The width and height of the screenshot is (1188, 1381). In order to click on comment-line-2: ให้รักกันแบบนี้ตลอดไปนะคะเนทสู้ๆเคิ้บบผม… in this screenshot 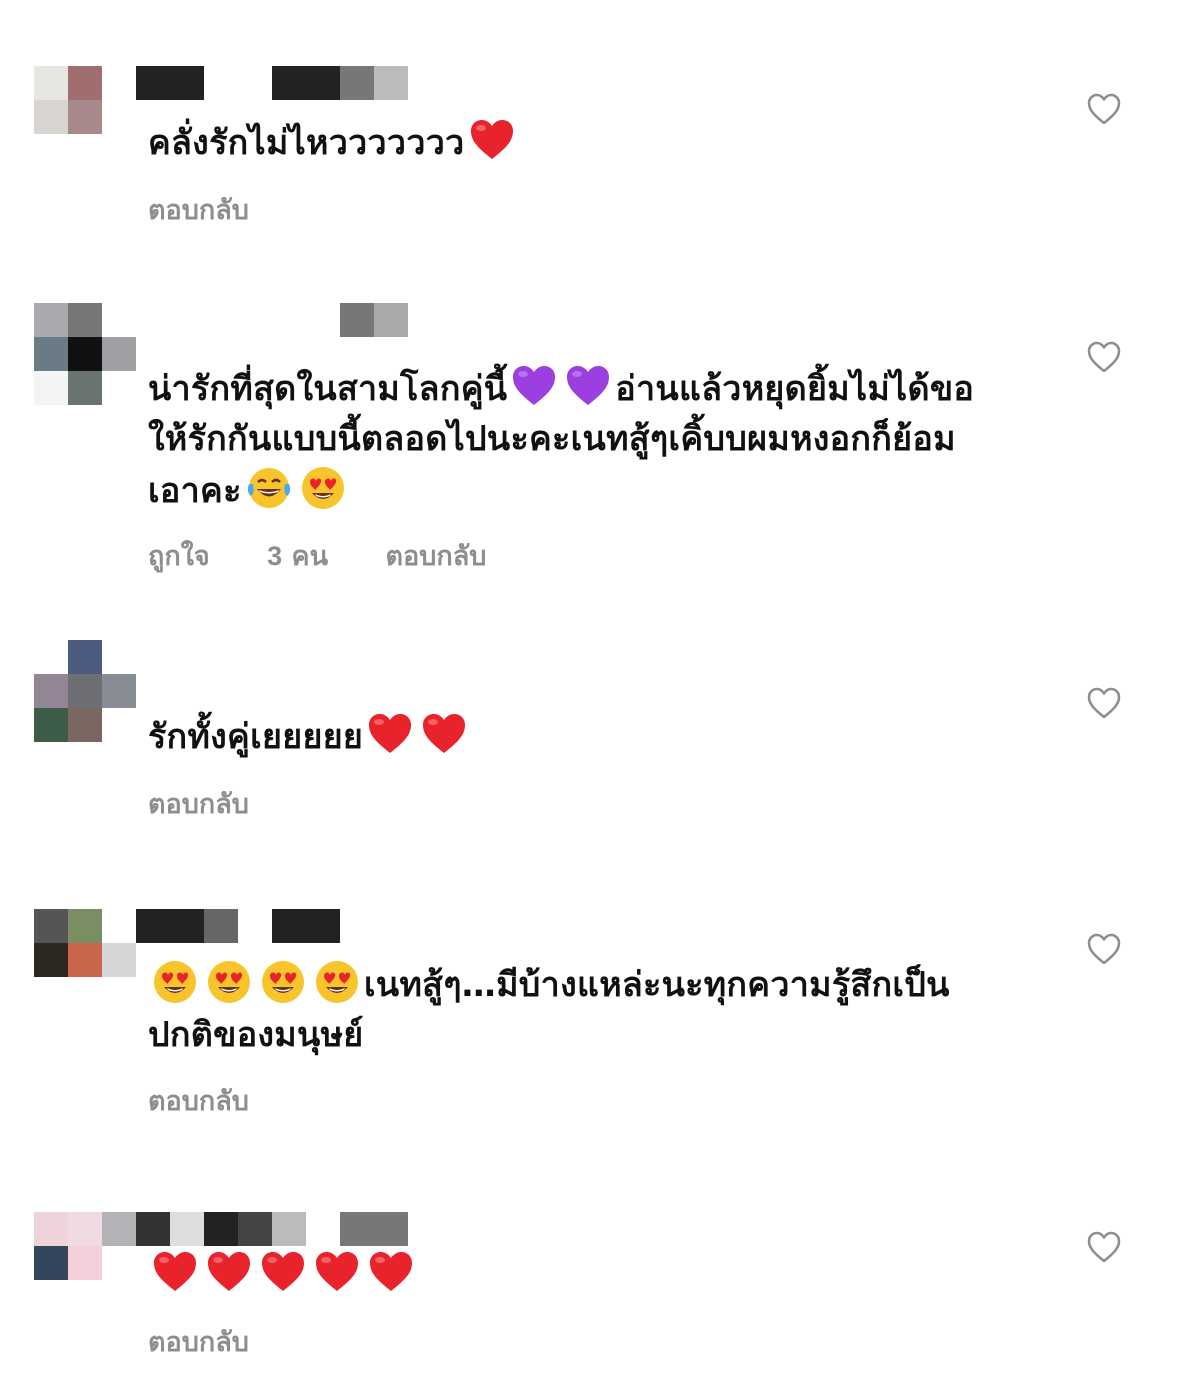, I will do `click(552, 439)`.